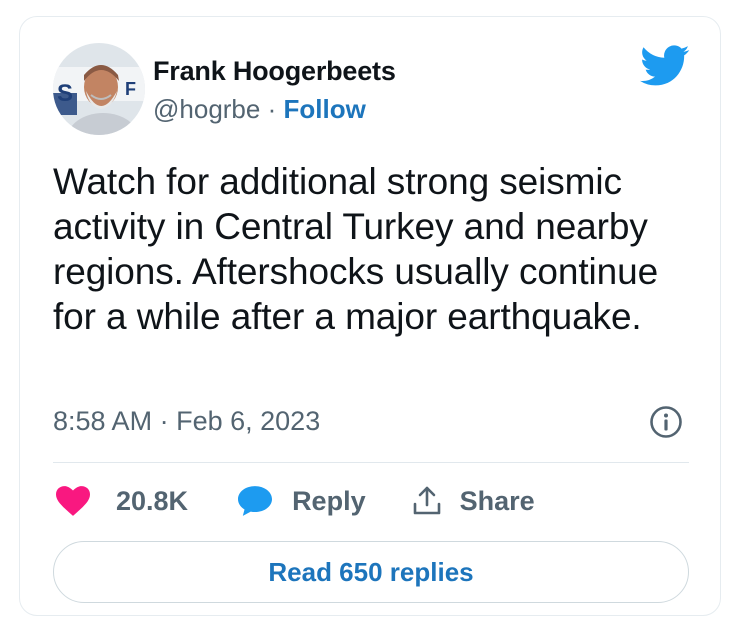 Image resolution: width=740 pixels, height=625 pixels. What do you see at coordinates (255, 501) in the screenshot?
I see `speech-bubble-icon` at bounding box center [255, 501].